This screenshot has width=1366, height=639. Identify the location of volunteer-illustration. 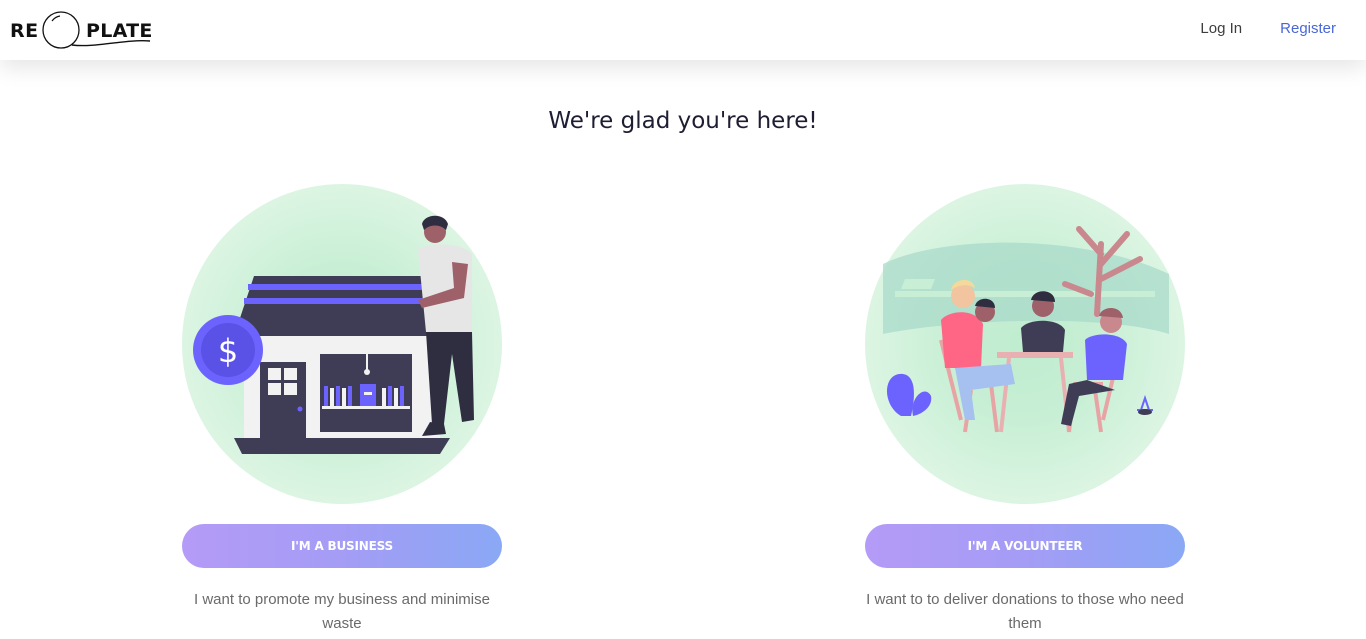
(1025, 344).